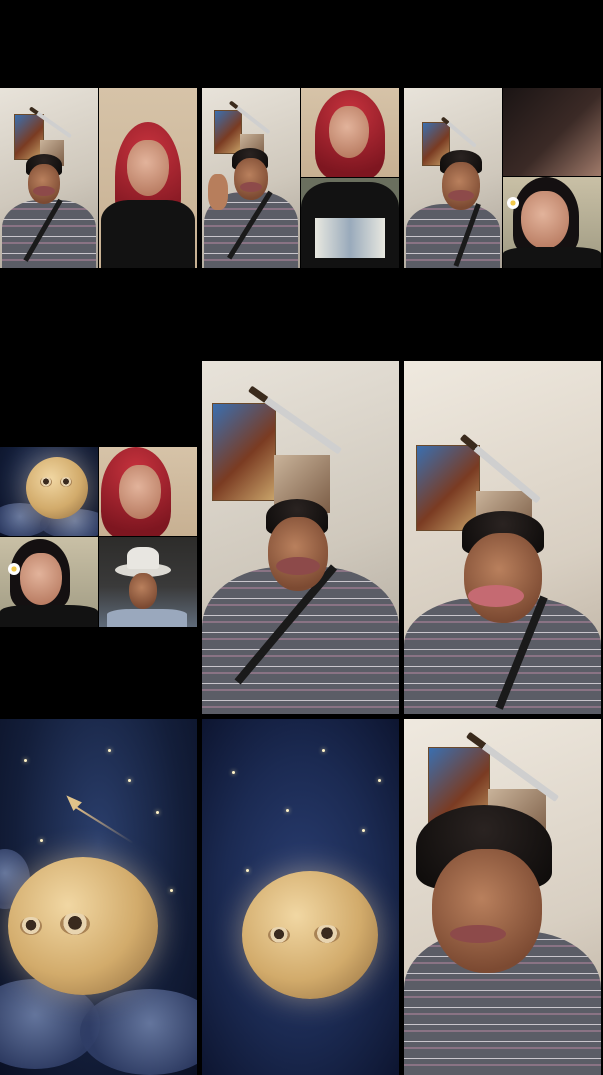 The width and height of the screenshot is (603, 1075). What do you see at coordinates (103, 824) in the screenshot?
I see `rocket-trail` at bounding box center [103, 824].